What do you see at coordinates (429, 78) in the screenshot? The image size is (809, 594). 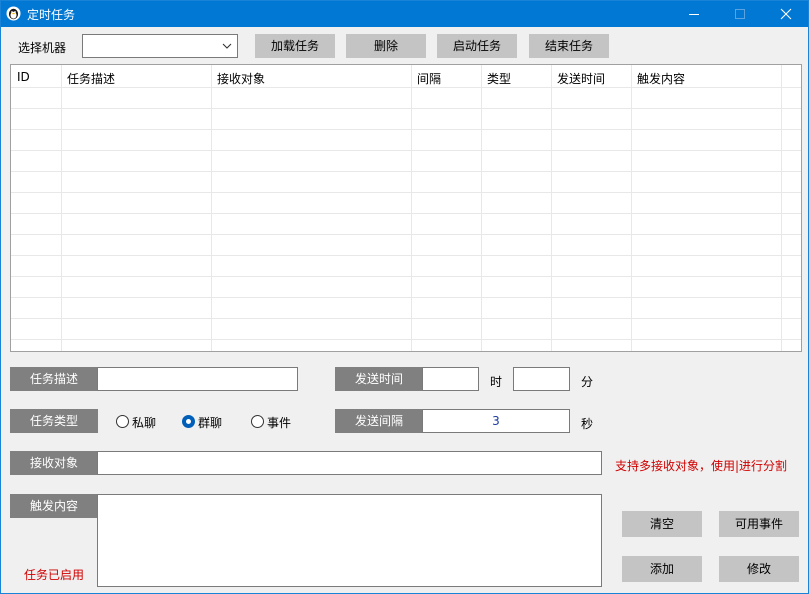 I see `column-header-interval: 间隔` at bounding box center [429, 78].